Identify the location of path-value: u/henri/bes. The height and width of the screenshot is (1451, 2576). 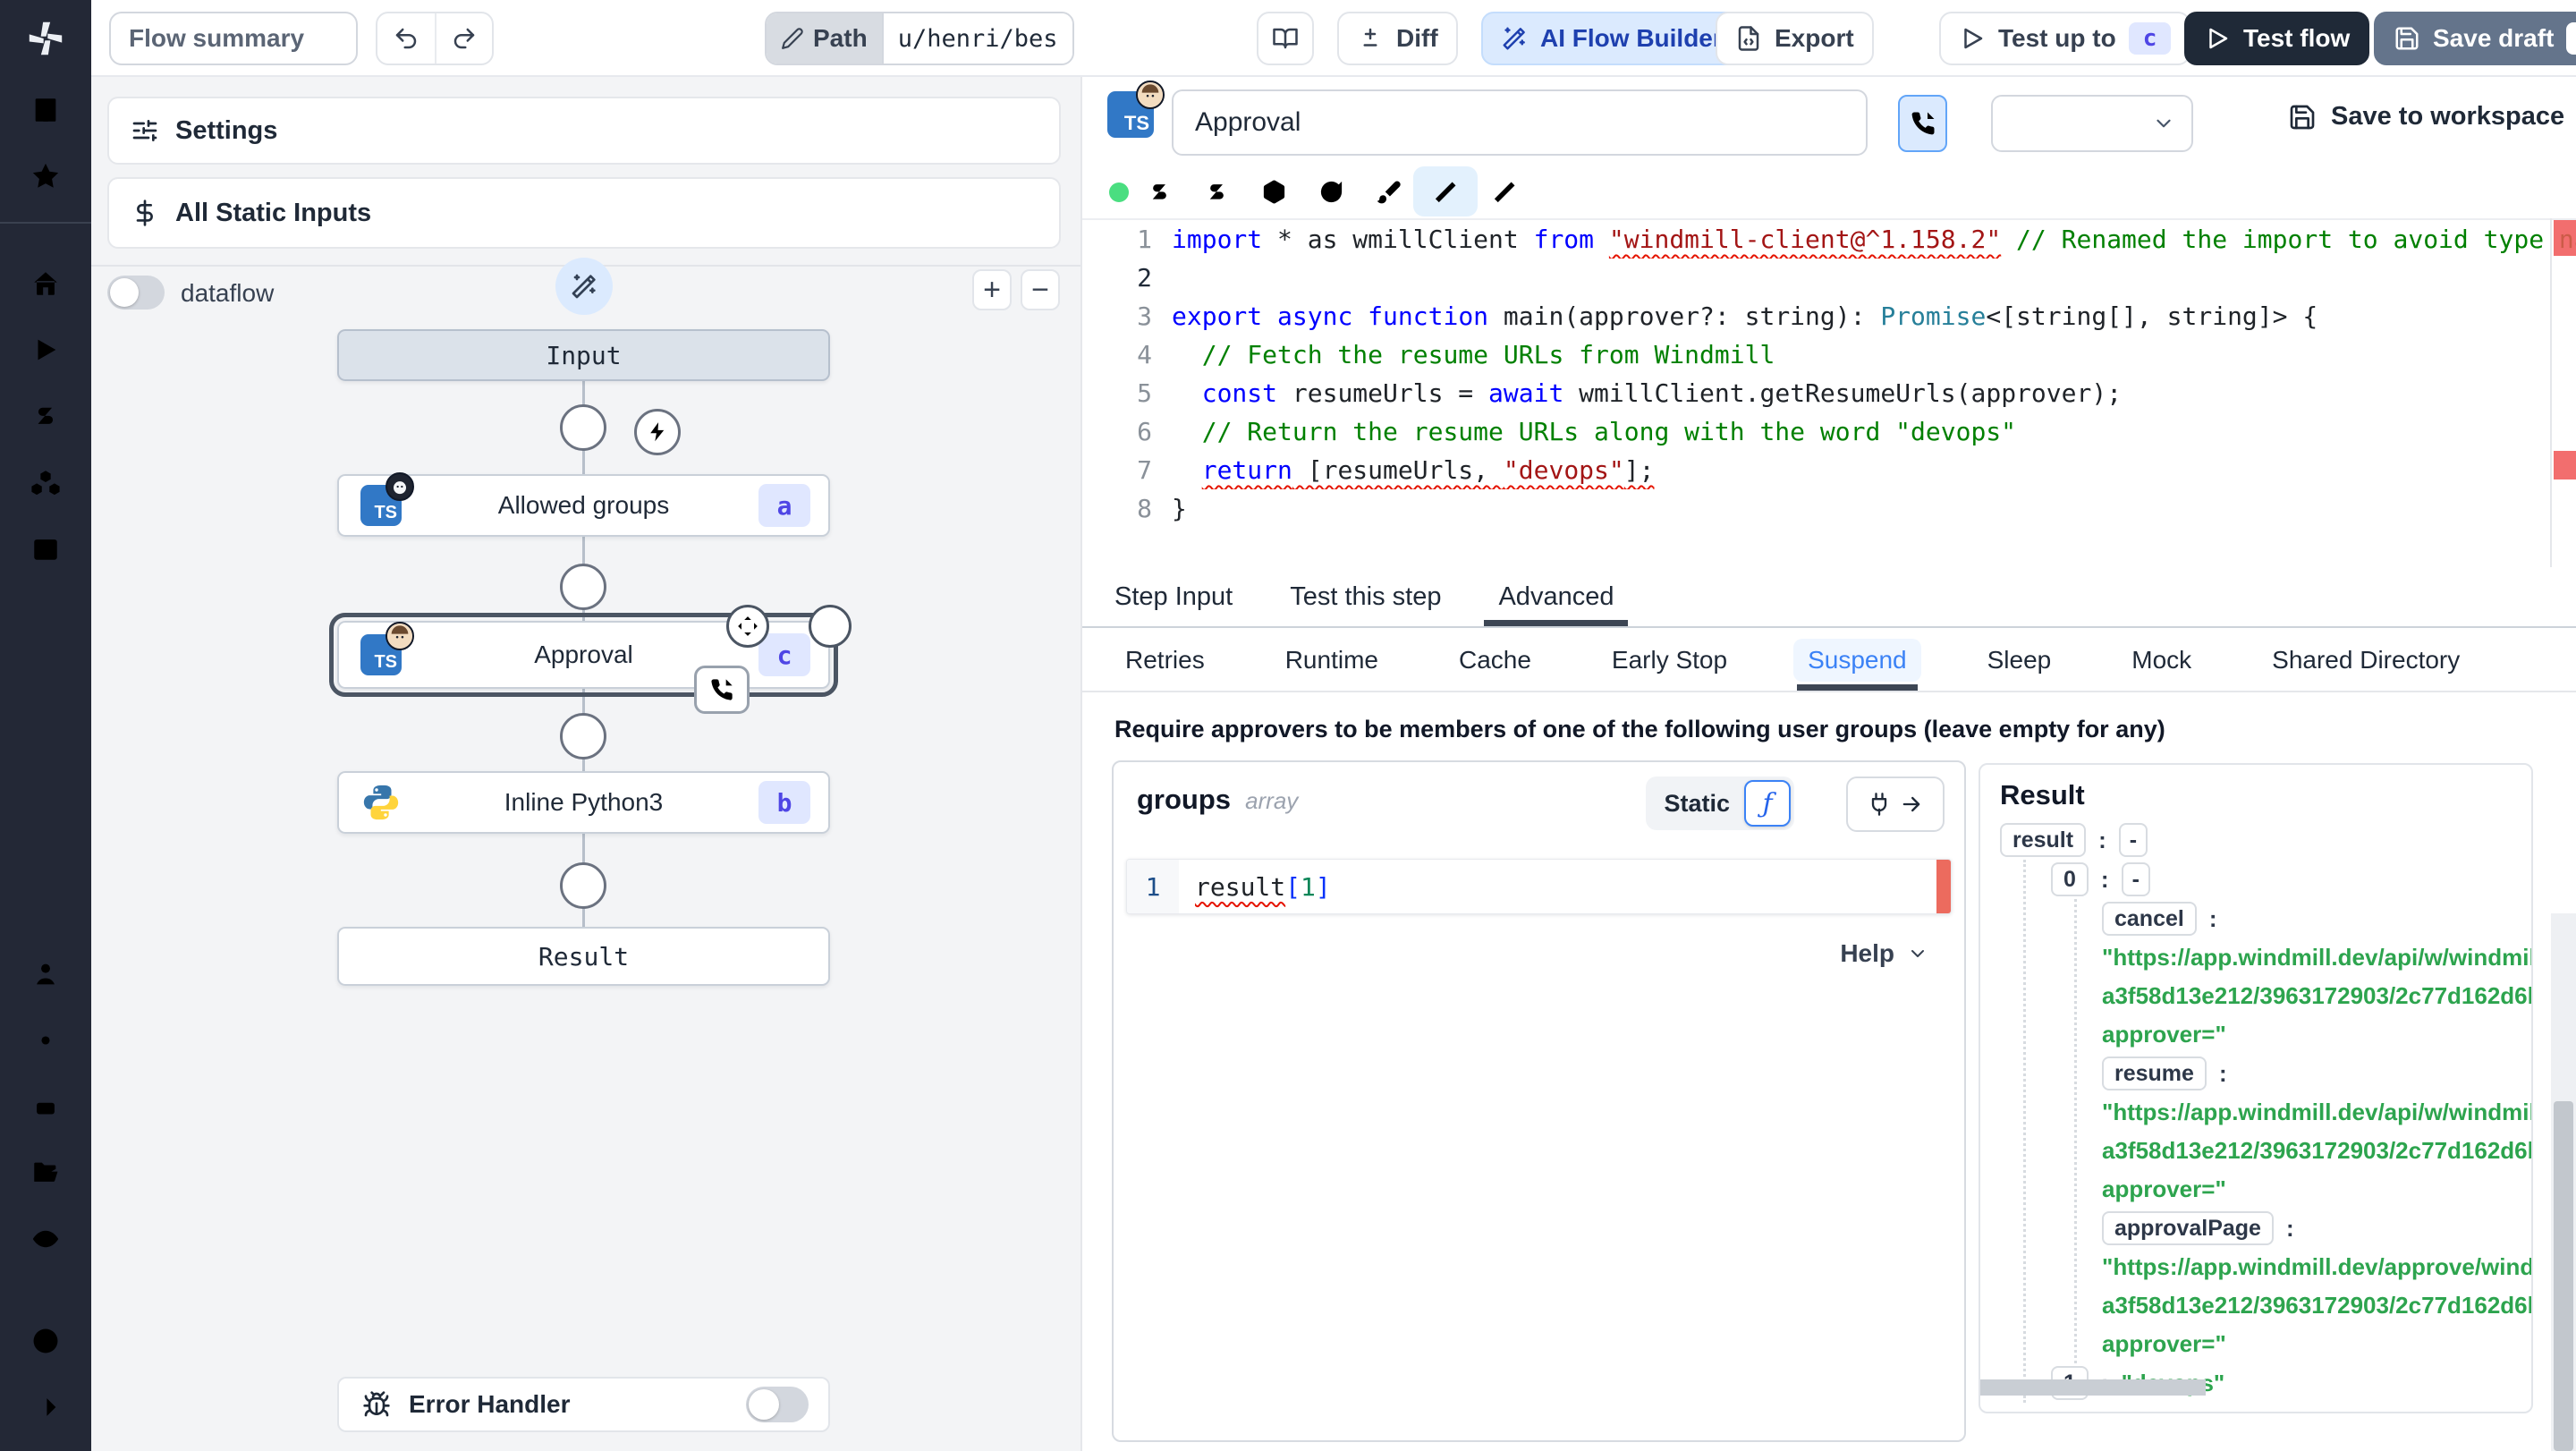
(976, 38).